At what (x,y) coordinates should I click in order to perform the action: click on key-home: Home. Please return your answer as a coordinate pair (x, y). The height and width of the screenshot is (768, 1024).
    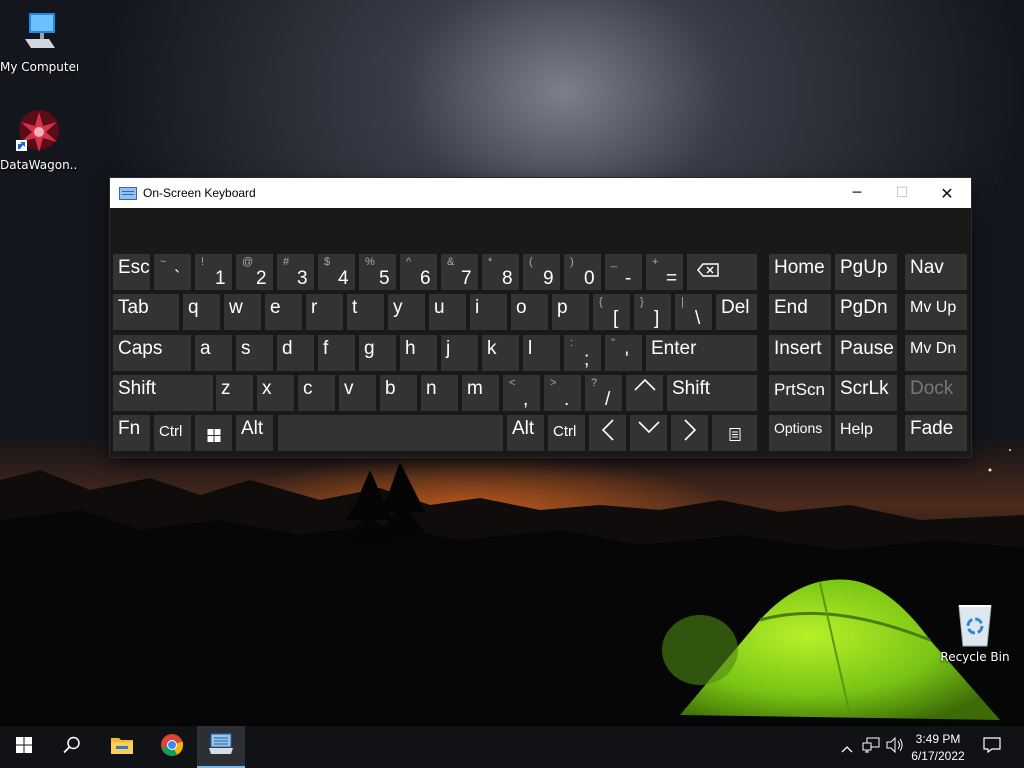
    Looking at the image, I should click on (800, 272).